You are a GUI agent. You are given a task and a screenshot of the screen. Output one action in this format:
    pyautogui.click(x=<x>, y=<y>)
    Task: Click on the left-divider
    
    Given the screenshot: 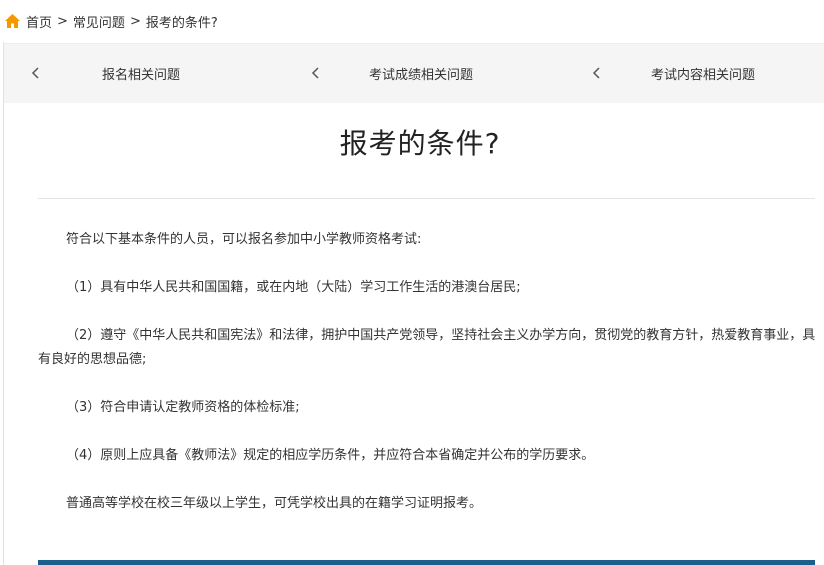 What is the action you would take?
    pyautogui.click(x=3, y=303)
    